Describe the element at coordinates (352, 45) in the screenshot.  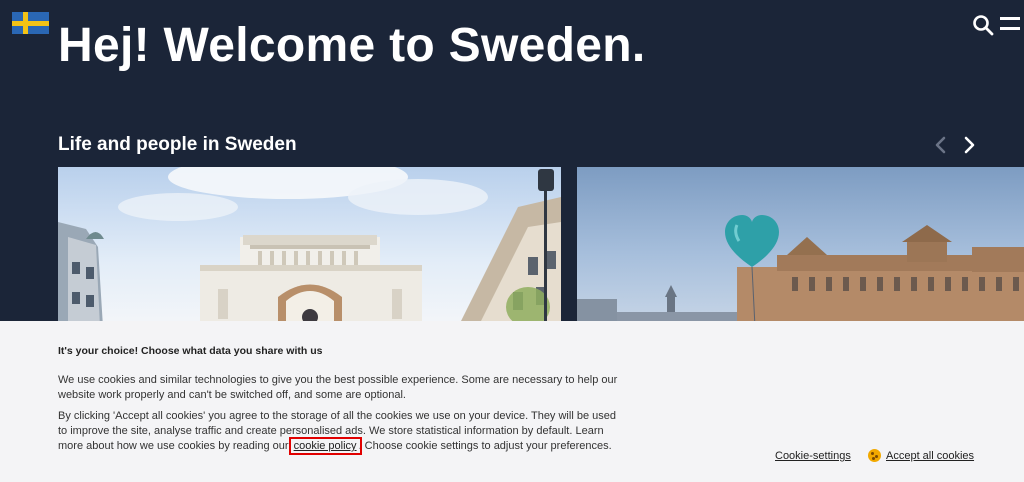
I see `page-title: Hej! Welcome to Sweden.` at that location.